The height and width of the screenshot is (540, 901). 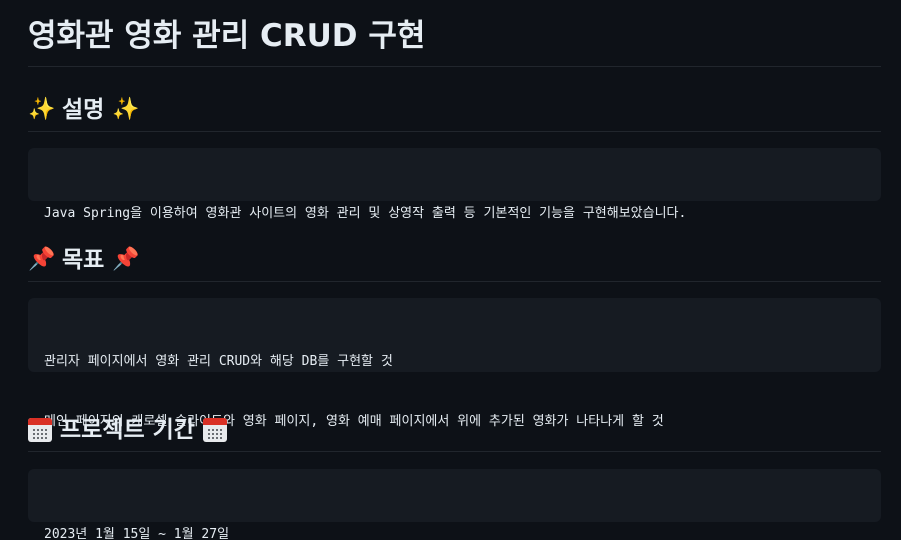 What do you see at coordinates (454, 263) in the screenshot?
I see `section-heading-goal: 📌 목표 📌` at bounding box center [454, 263].